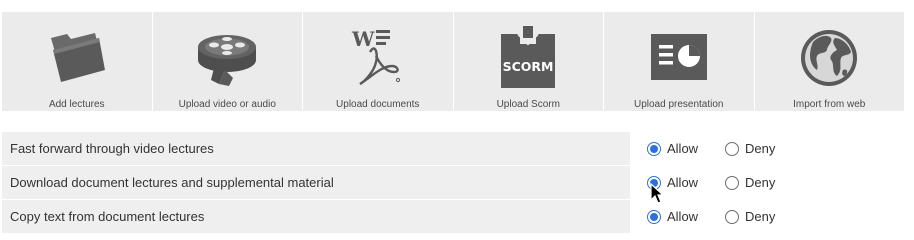 The height and width of the screenshot is (240, 914). What do you see at coordinates (76, 104) in the screenshot?
I see `tile-label: Add lectures` at bounding box center [76, 104].